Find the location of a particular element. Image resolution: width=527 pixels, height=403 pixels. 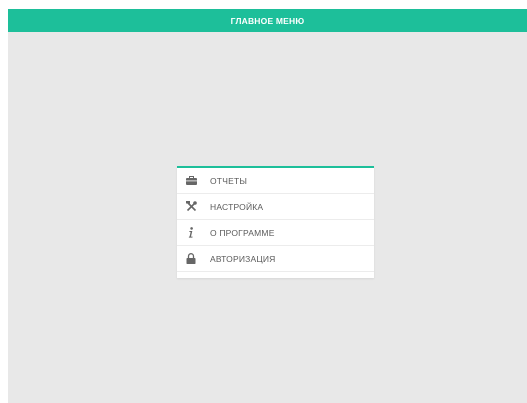

tools-icon is located at coordinates (191, 207).